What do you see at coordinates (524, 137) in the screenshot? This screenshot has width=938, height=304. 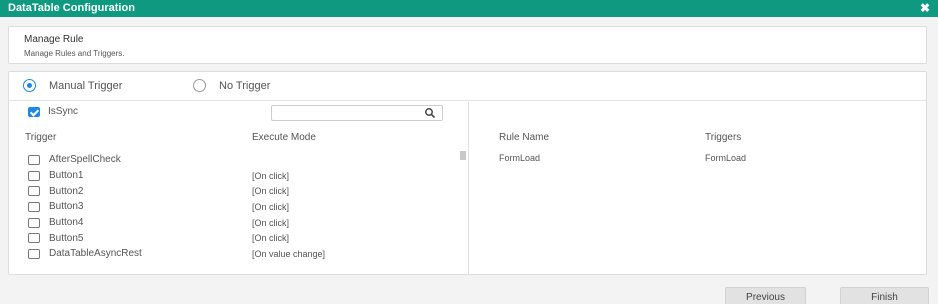 I see `rule-name-column-header: Rule Name` at bounding box center [524, 137].